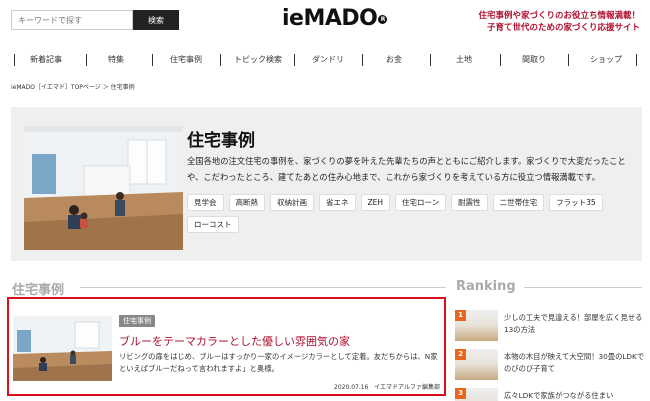 The height and width of the screenshot is (401, 650). What do you see at coordinates (38, 290) in the screenshot?
I see `section-heading-housing-cases: 住宅事例` at bounding box center [38, 290].